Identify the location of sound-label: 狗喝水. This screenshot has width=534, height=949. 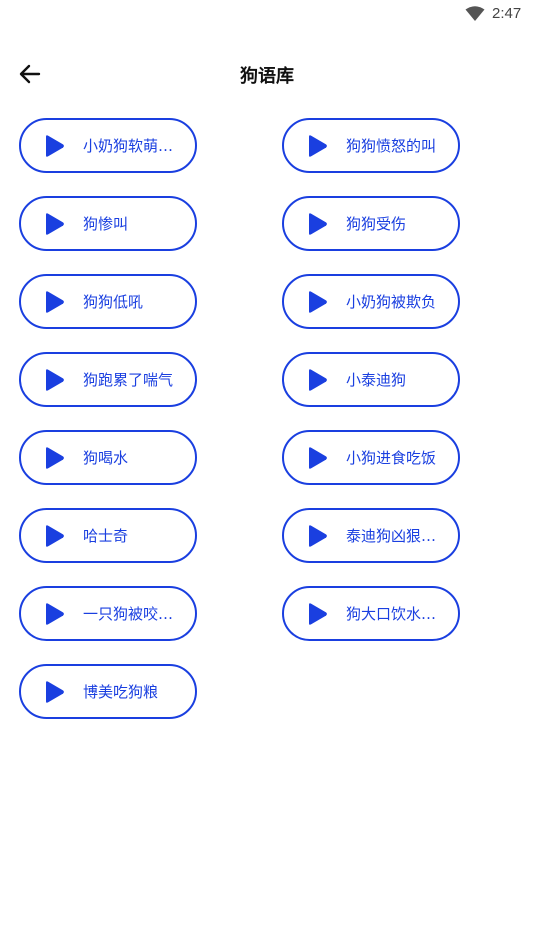
(106, 458).